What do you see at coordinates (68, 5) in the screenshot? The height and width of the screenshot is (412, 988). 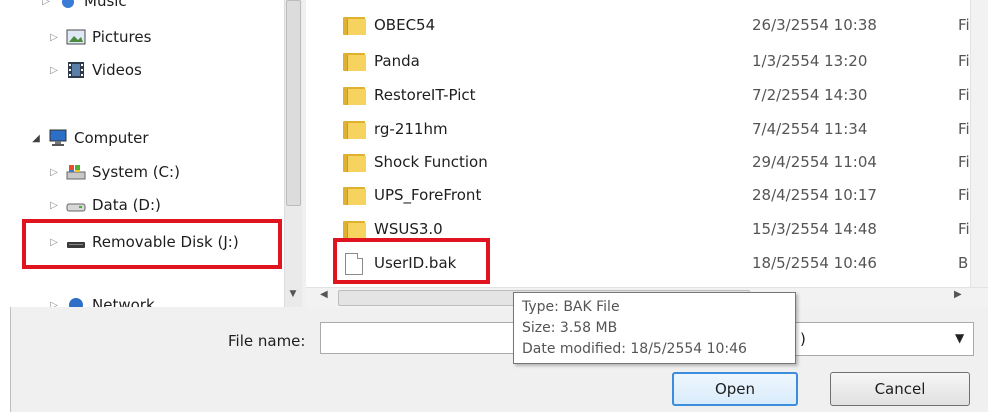 I see `music-icon` at bounding box center [68, 5].